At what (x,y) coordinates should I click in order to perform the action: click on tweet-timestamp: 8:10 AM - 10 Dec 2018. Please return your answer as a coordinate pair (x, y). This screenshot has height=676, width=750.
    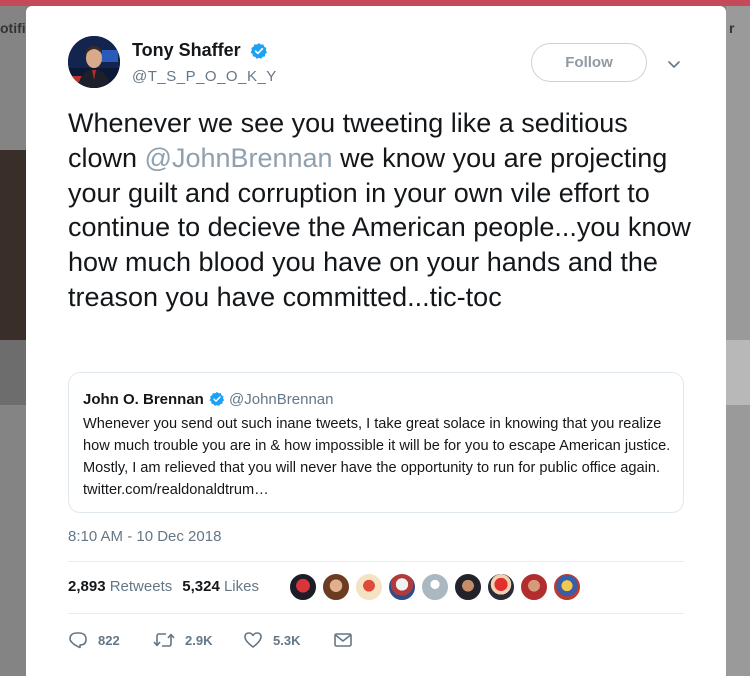
    Looking at the image, I should click on (144, 536).